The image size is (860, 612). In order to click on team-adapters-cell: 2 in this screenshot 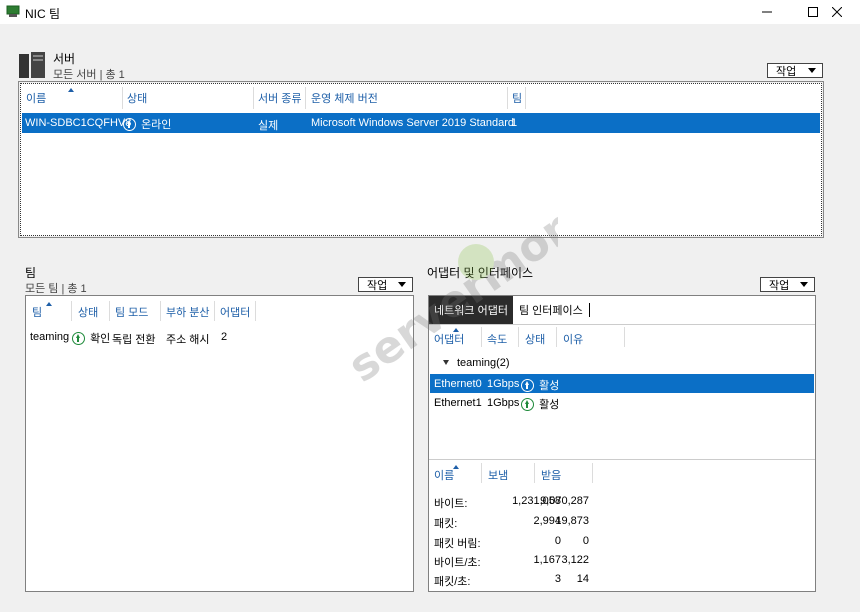, I will do `click(224, 337)`.